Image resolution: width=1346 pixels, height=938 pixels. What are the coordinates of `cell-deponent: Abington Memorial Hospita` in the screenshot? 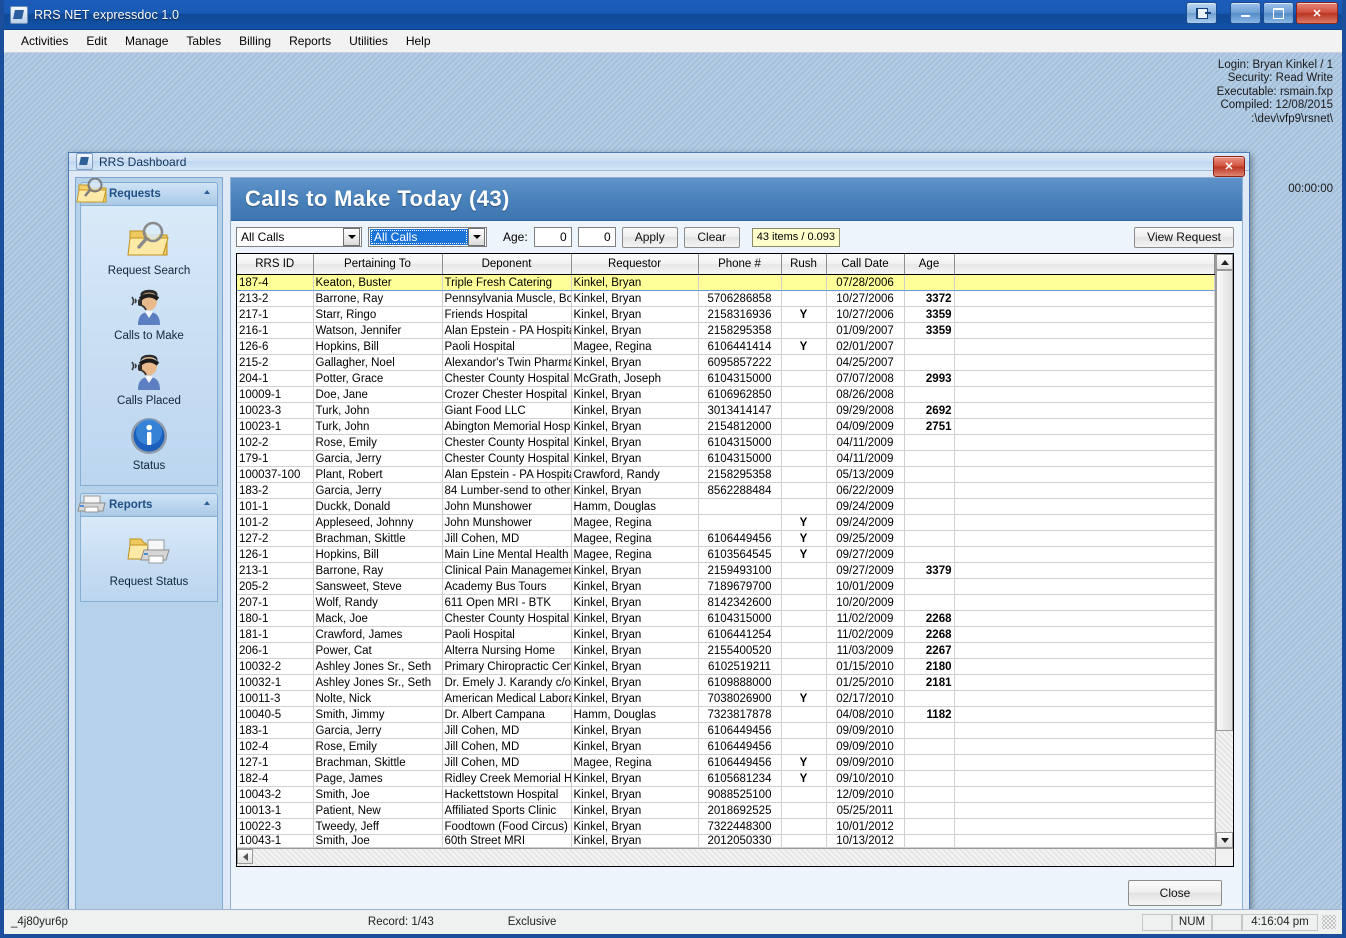 It's located at (507, 426).